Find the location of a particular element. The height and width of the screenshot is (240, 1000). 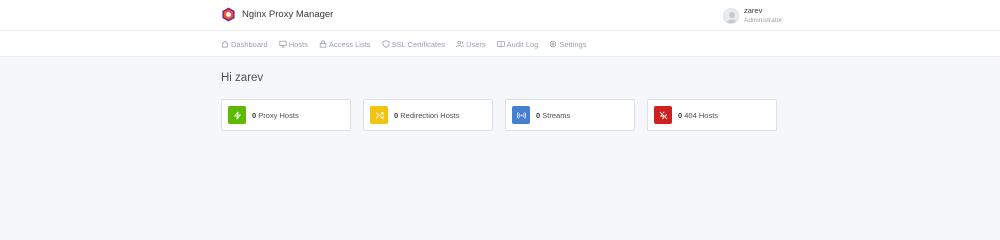

nav-item-label: Users is located at coordinates (476, 44).